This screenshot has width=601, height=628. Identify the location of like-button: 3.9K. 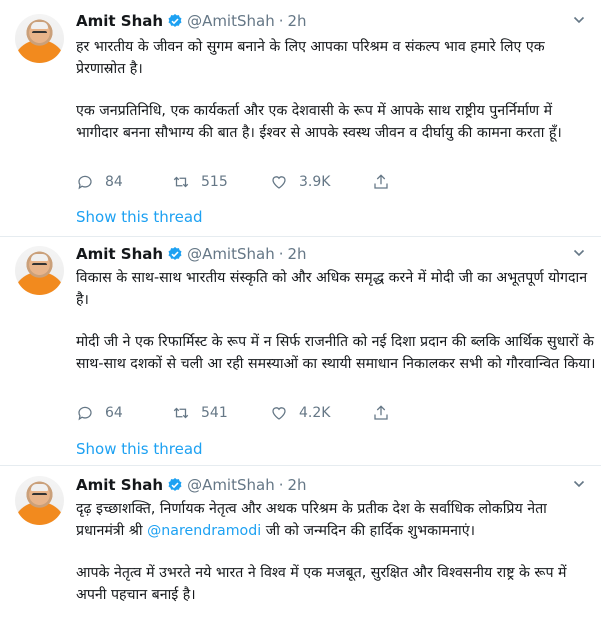
(321, 182).